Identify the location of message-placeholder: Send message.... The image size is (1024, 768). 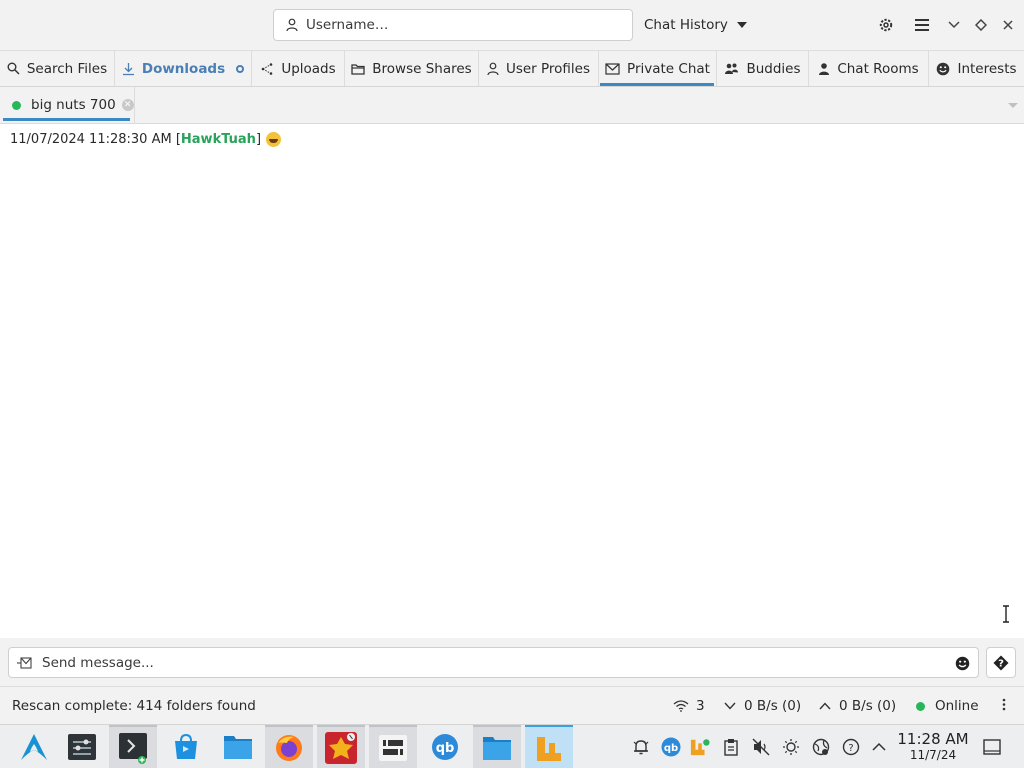
(98, 662).